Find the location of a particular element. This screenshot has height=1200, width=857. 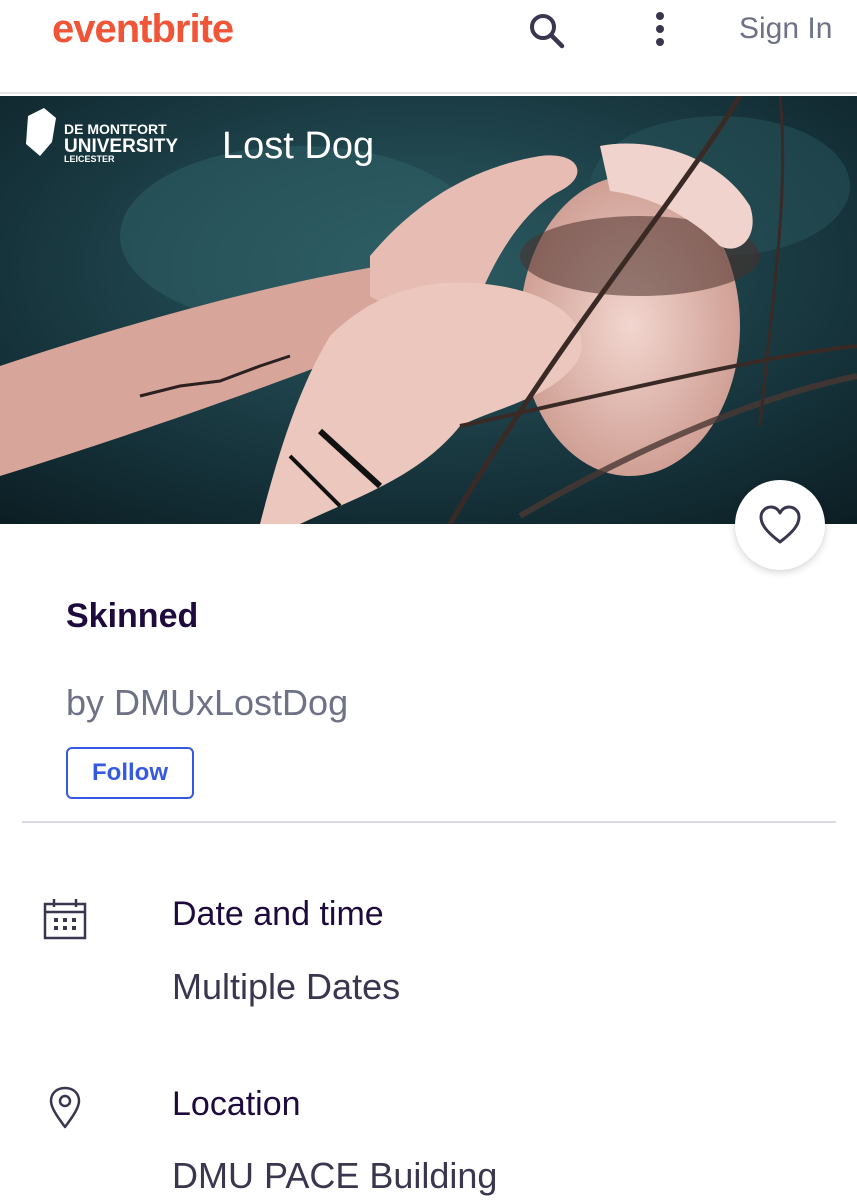

location-pin-icon is located at coordinates (65, 1110).